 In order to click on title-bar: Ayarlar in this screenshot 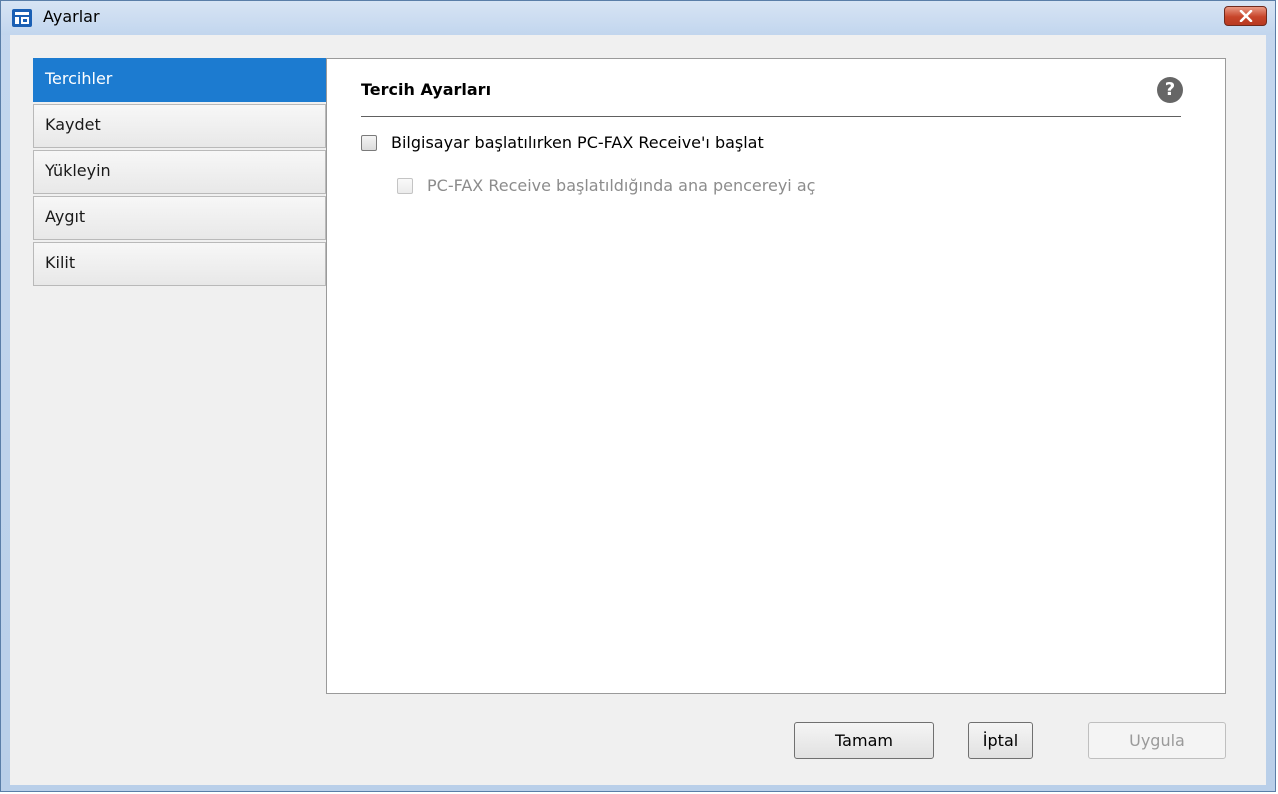, I will do `click(638, 18)`.